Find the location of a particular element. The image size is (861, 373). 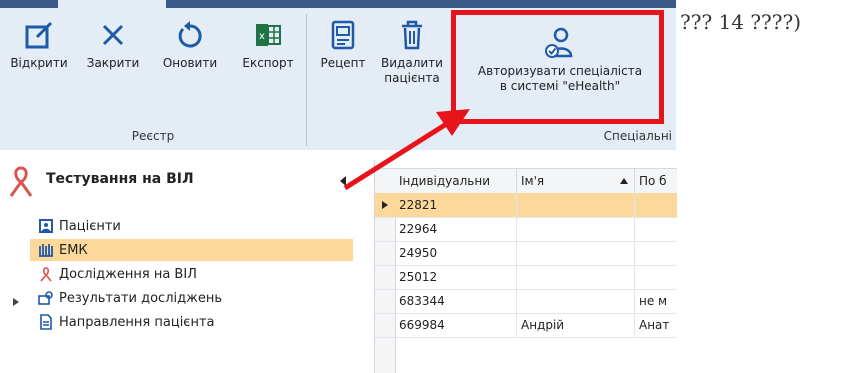

table-row: 22964 is located at coordinates (526, 229).